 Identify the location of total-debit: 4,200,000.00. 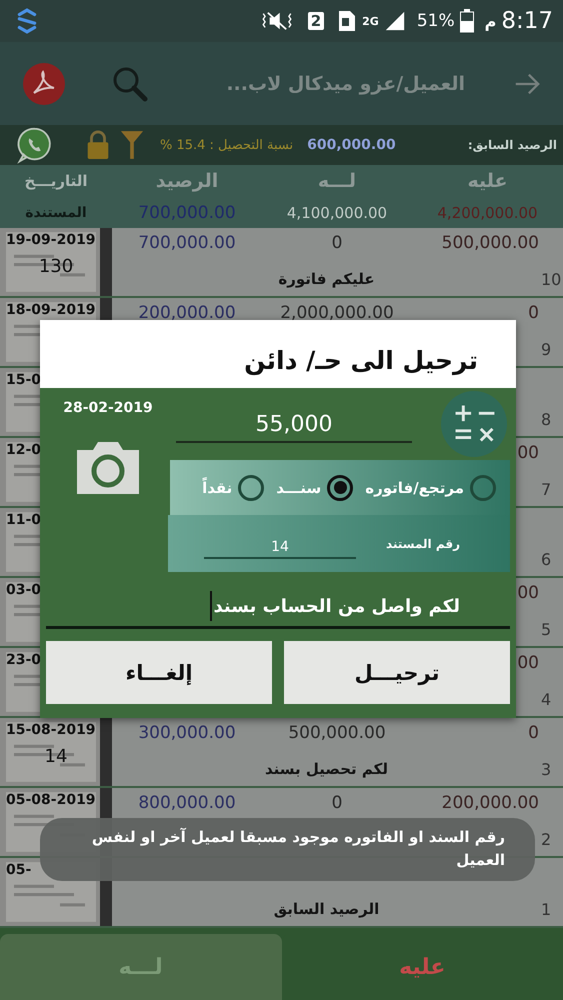
(487, 213).